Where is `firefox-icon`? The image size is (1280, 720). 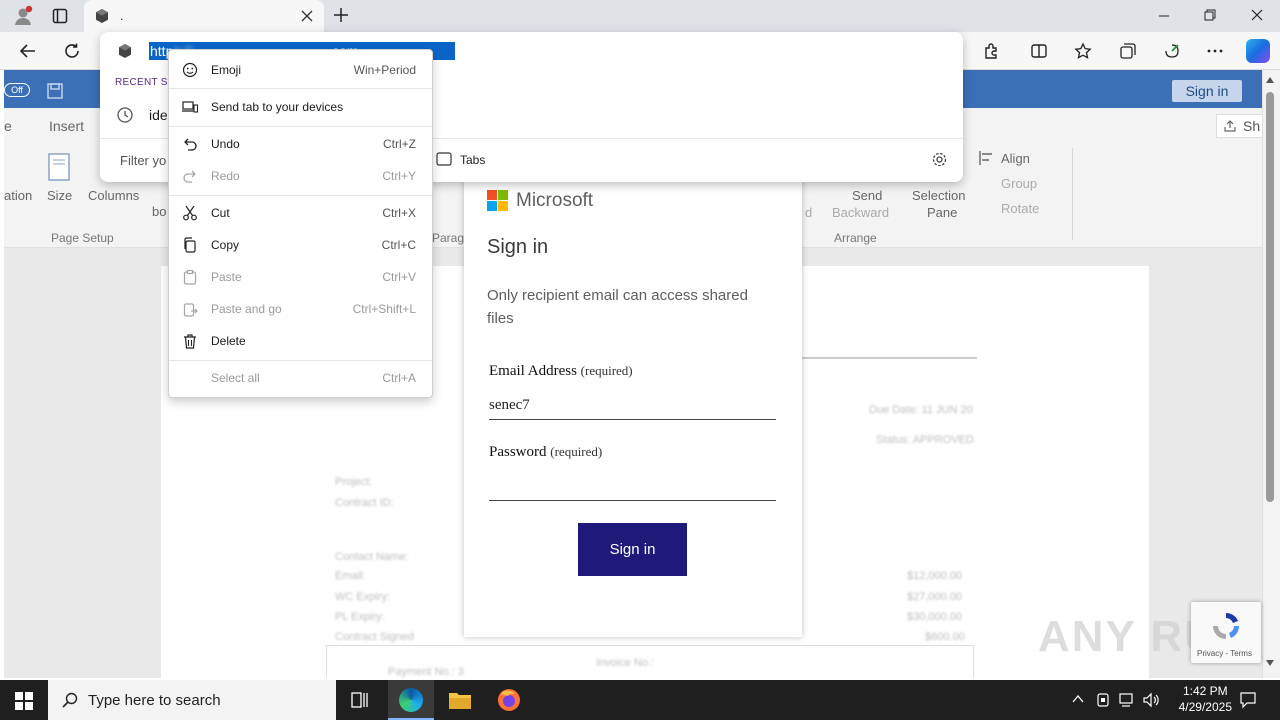 firefox-icon is located at coordinates (509, 700).